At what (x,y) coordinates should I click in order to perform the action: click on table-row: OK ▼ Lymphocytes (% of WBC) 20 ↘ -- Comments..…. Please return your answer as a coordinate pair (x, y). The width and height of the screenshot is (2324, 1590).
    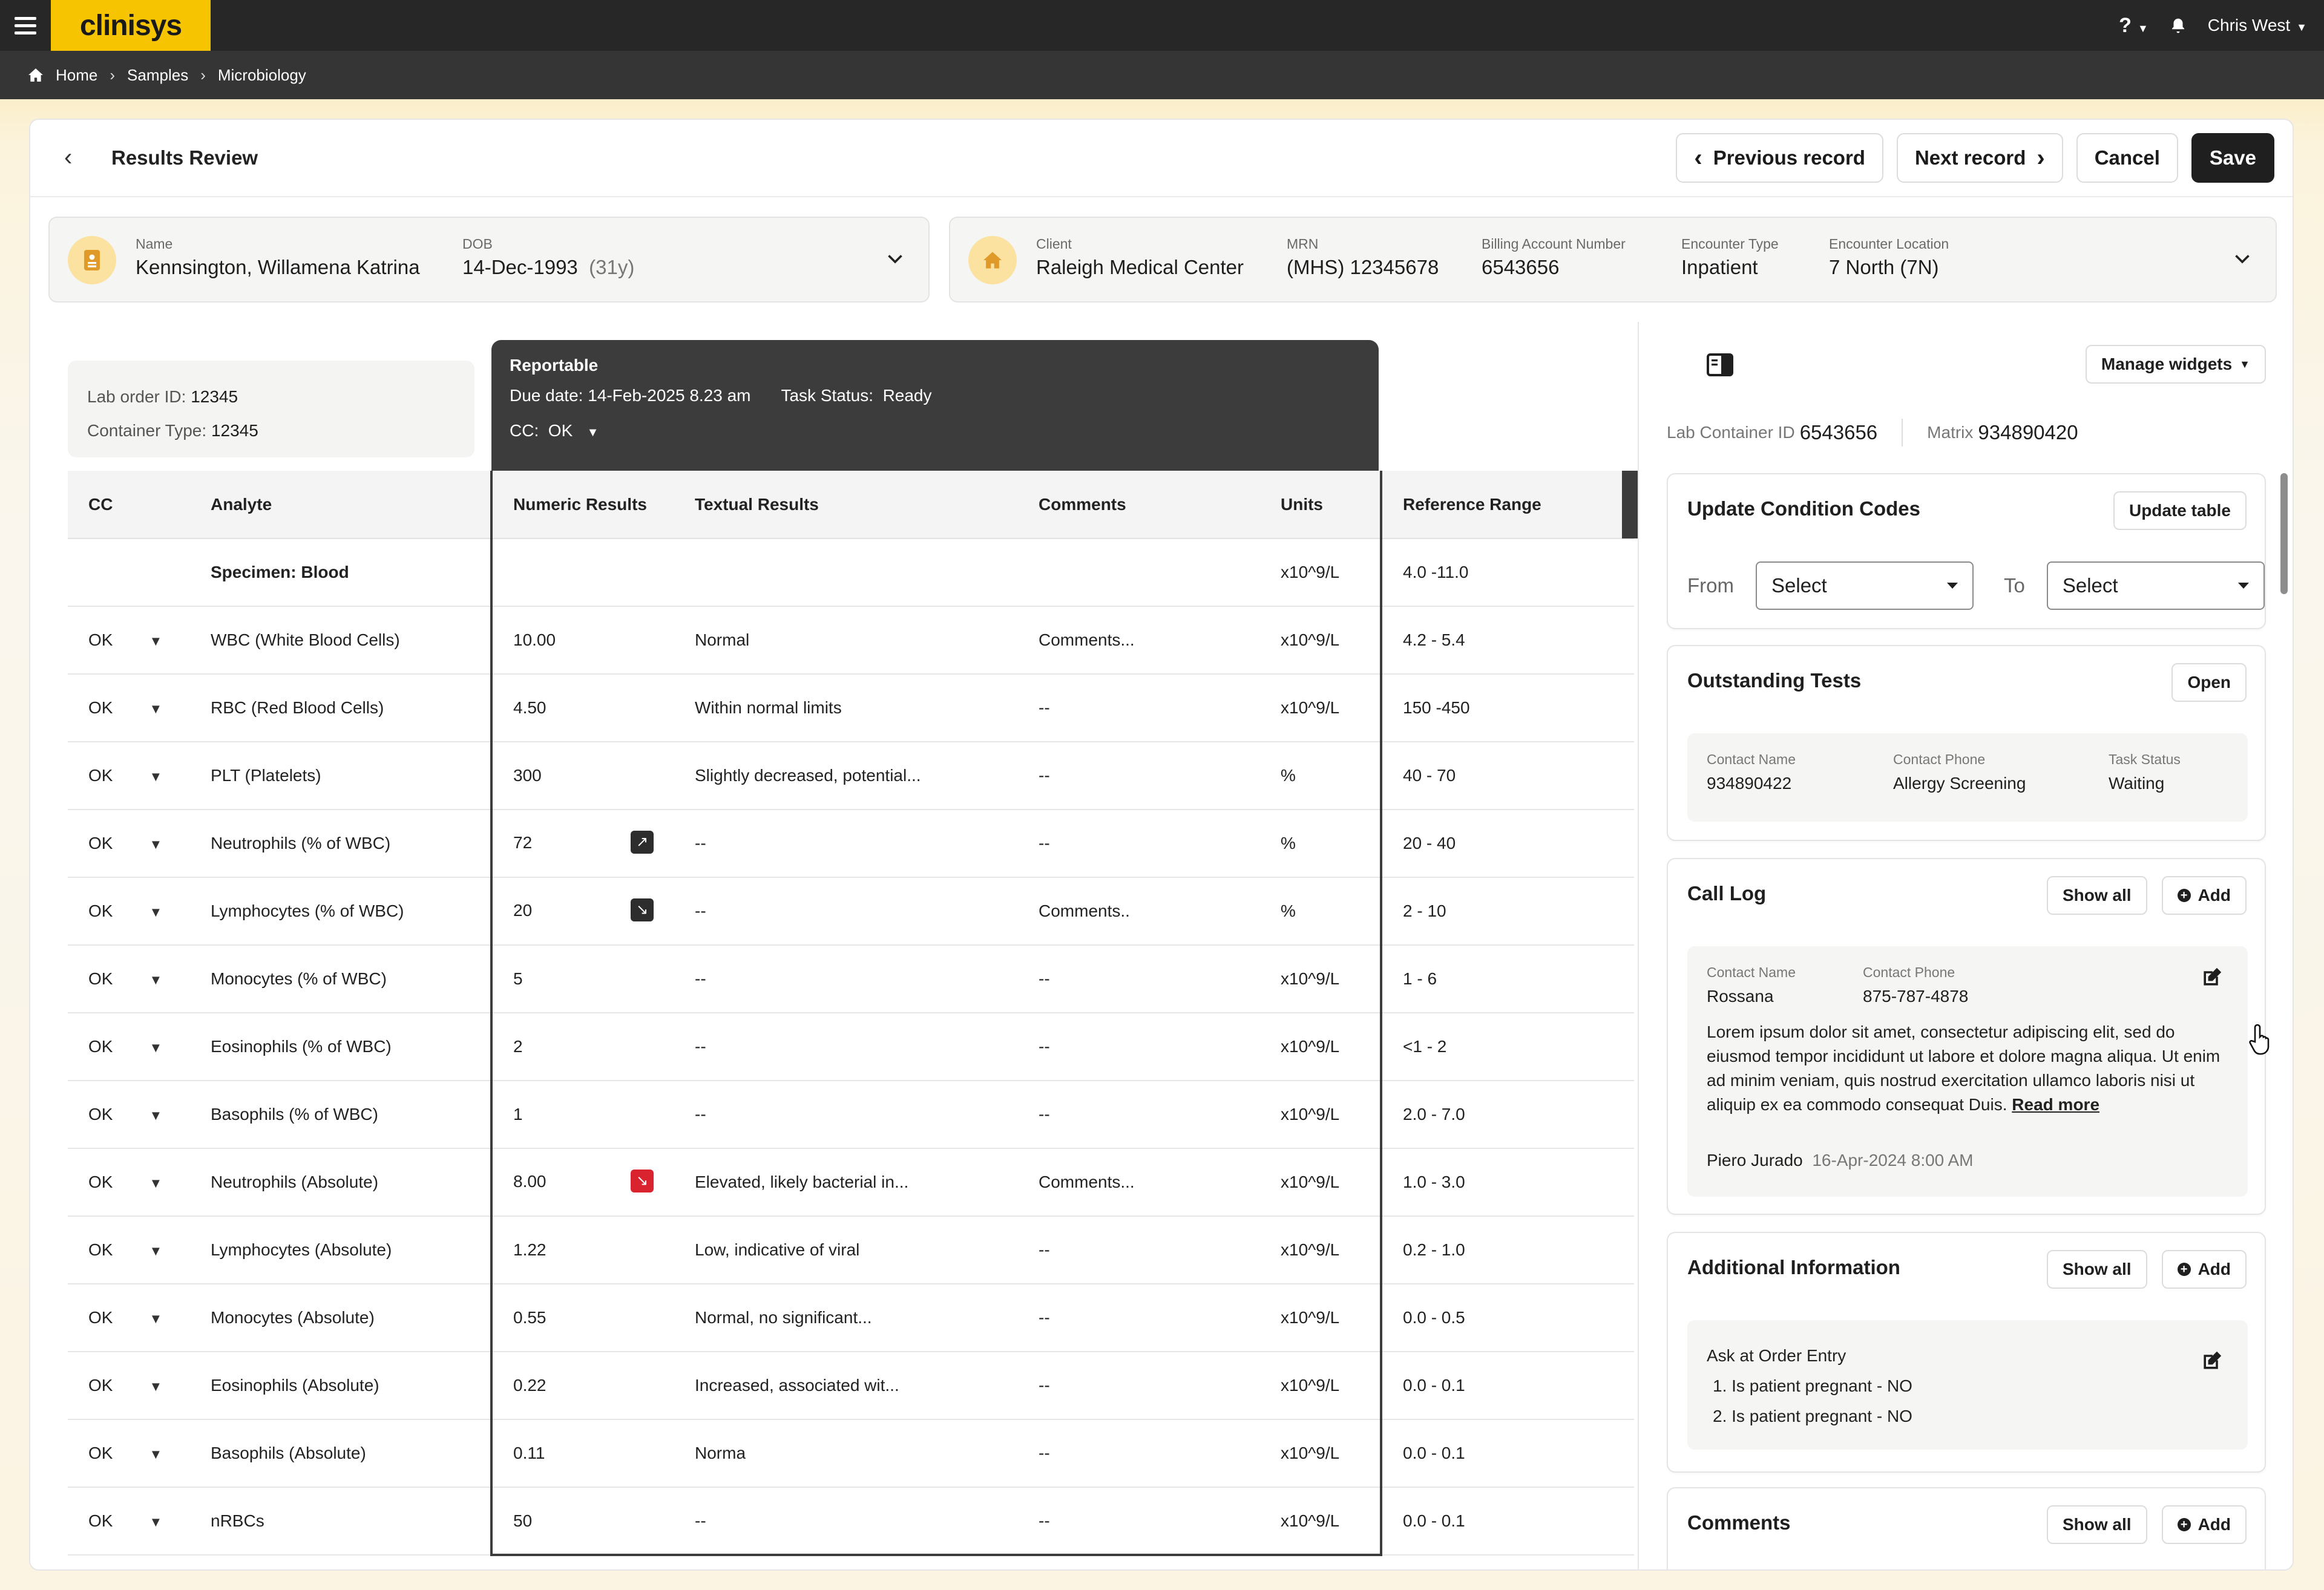
    Looking at the image, I should click on (851, 912).